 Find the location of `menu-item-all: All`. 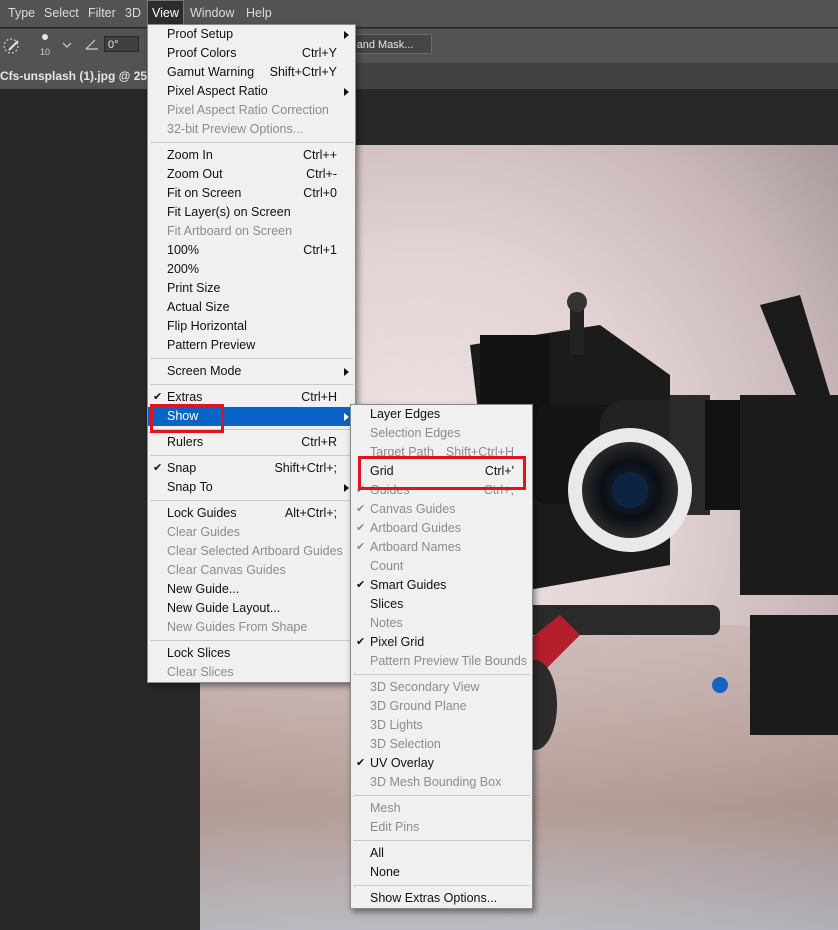

menu-item-all: All is located at coordinates (441, 853).